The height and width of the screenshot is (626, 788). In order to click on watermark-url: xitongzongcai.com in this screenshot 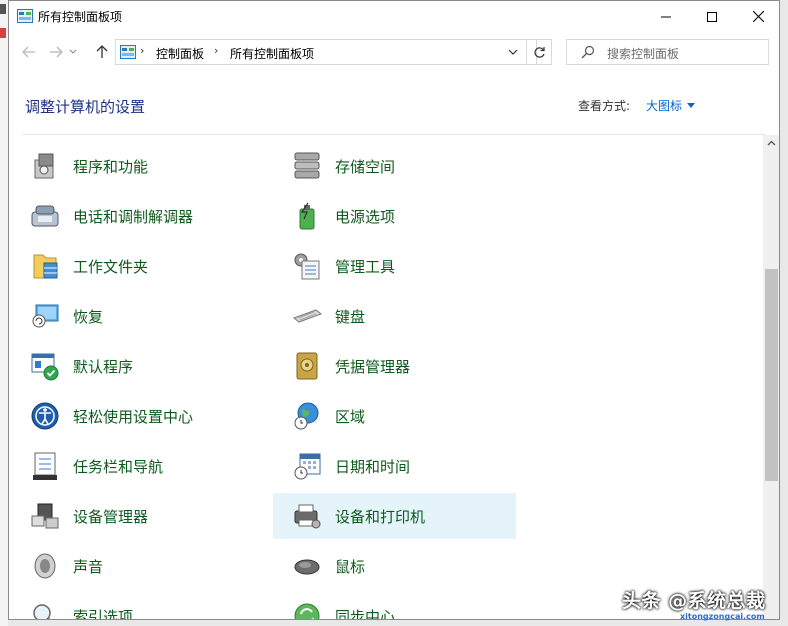, I will do `click(722, 616)`.